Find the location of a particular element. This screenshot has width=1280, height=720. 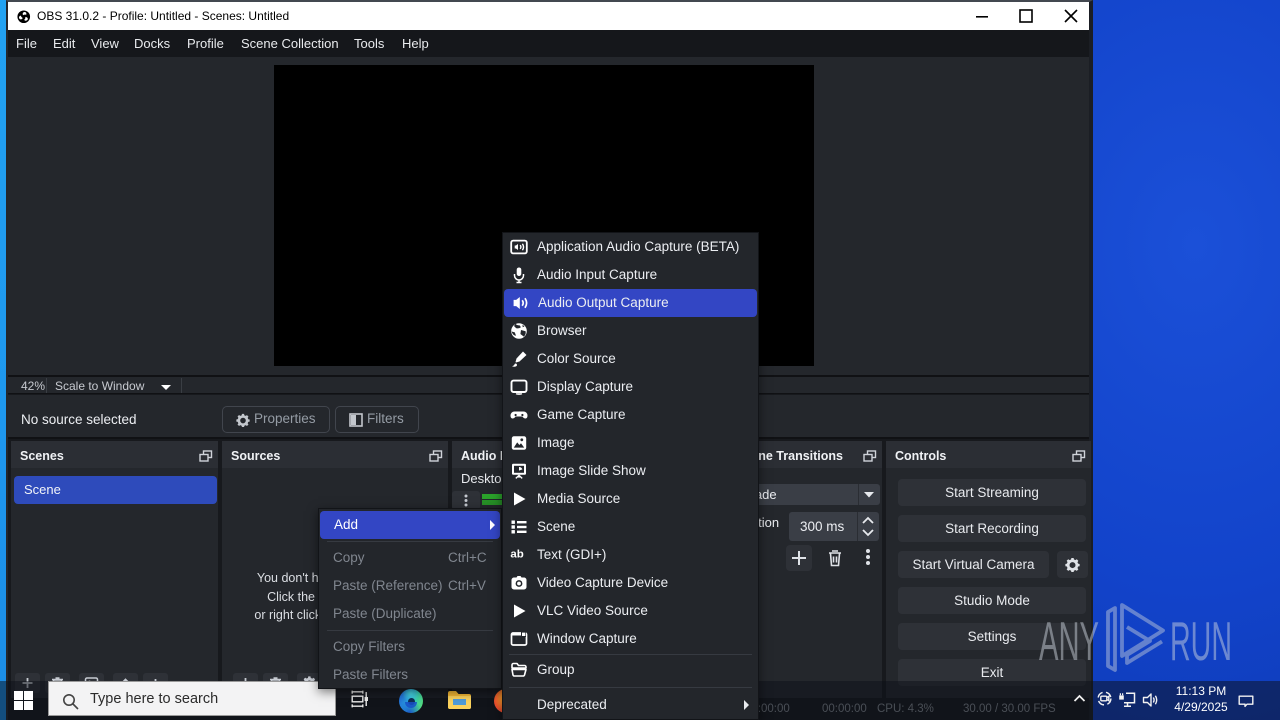

svg-text: RUN is located at coordinates (1201, 641).